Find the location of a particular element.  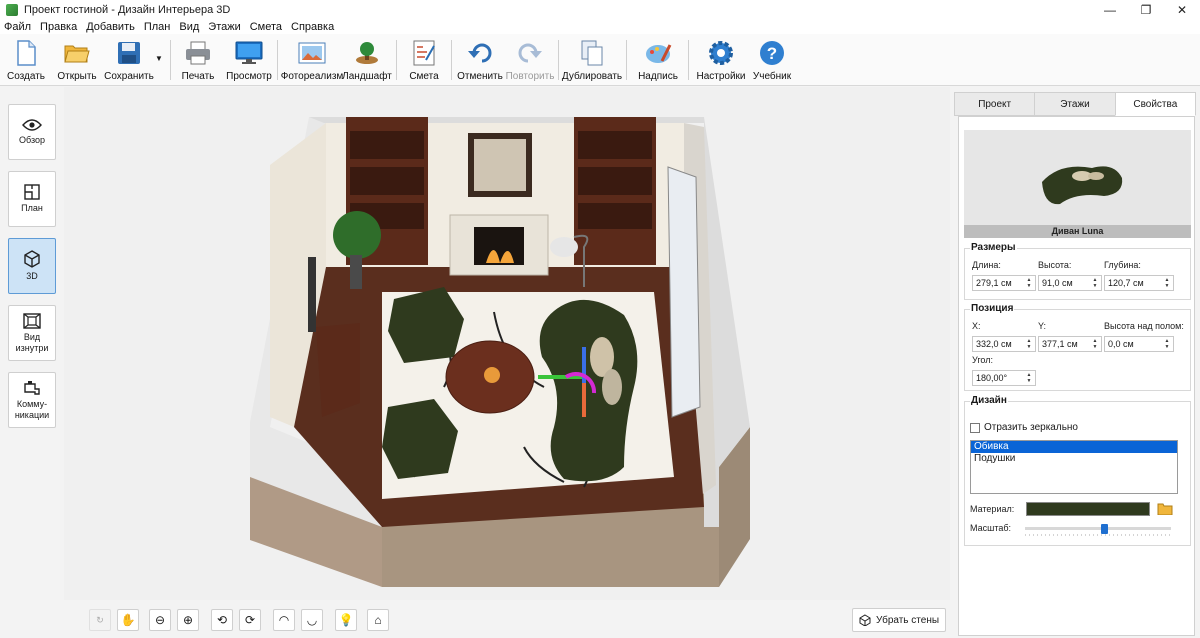

undo-button: Отменить is located at coordinates (480, 60).